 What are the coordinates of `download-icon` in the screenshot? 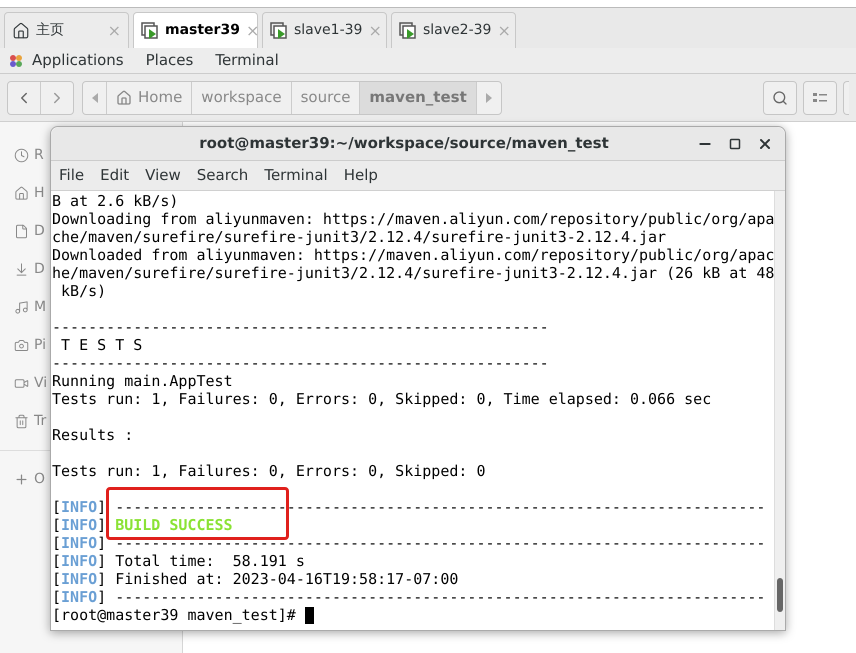 It's located at (21, 269).